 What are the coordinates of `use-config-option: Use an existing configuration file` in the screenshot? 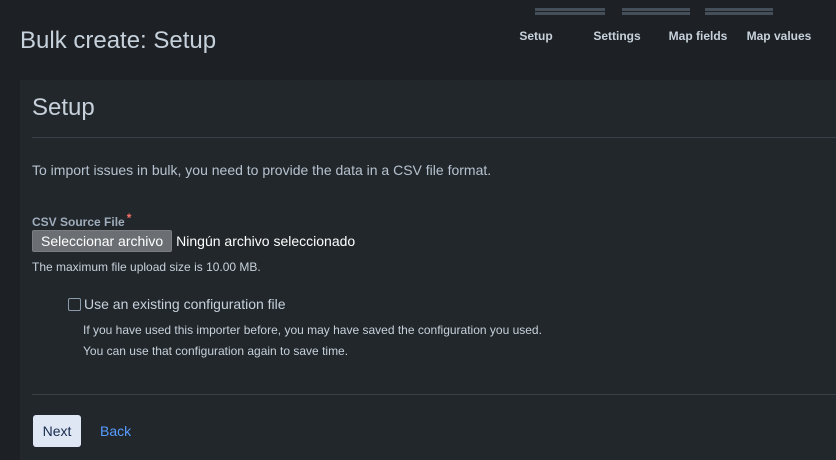 It's located at (177, 304).